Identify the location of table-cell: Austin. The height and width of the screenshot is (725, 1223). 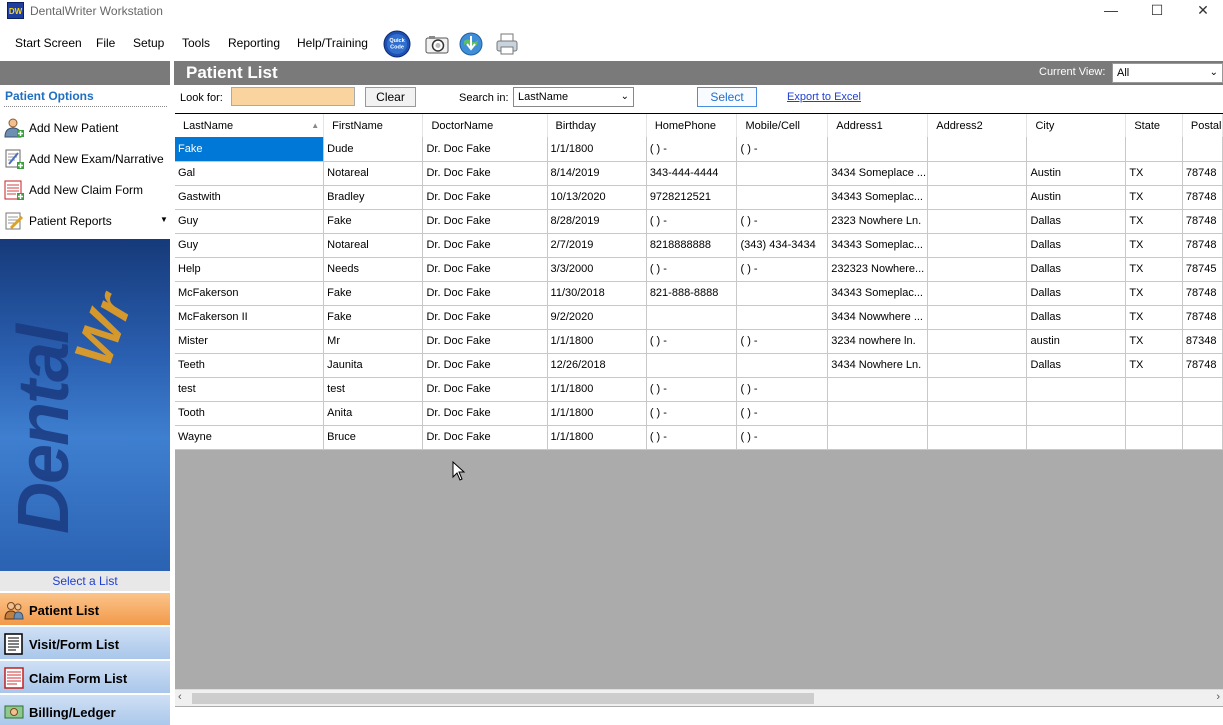
(1076, 173).